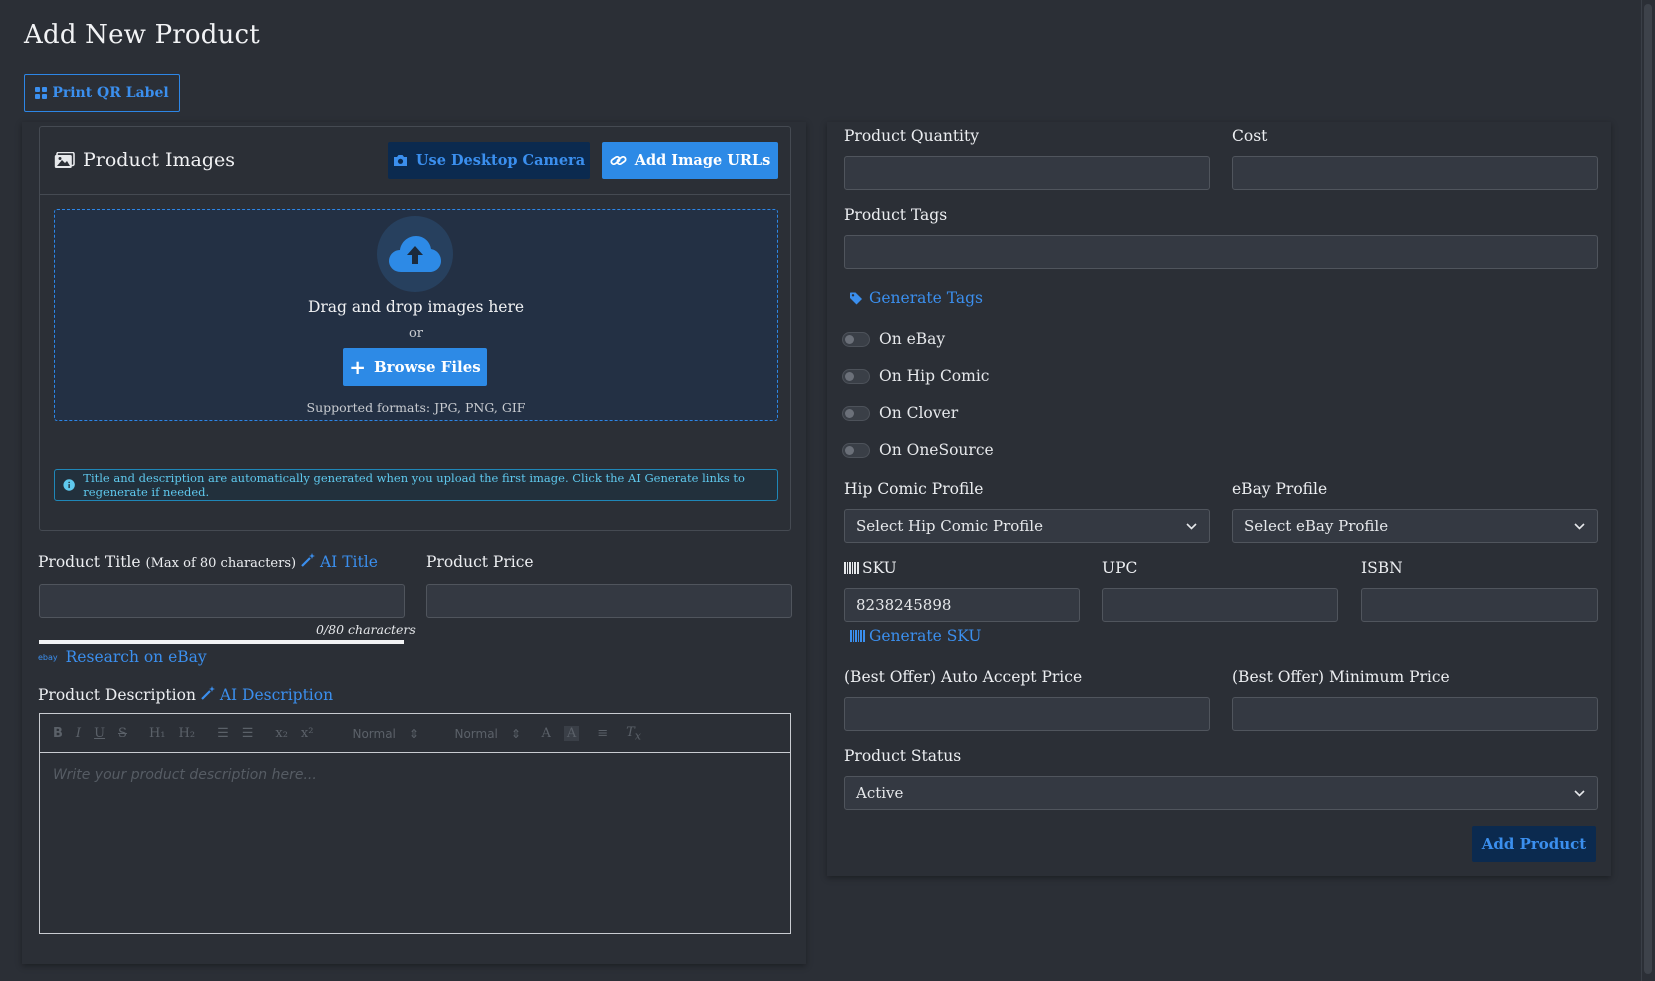 Image resolution: width=1655 pixels, height=981 pixels. I want to click on scrollbar, so click(1648, 490).